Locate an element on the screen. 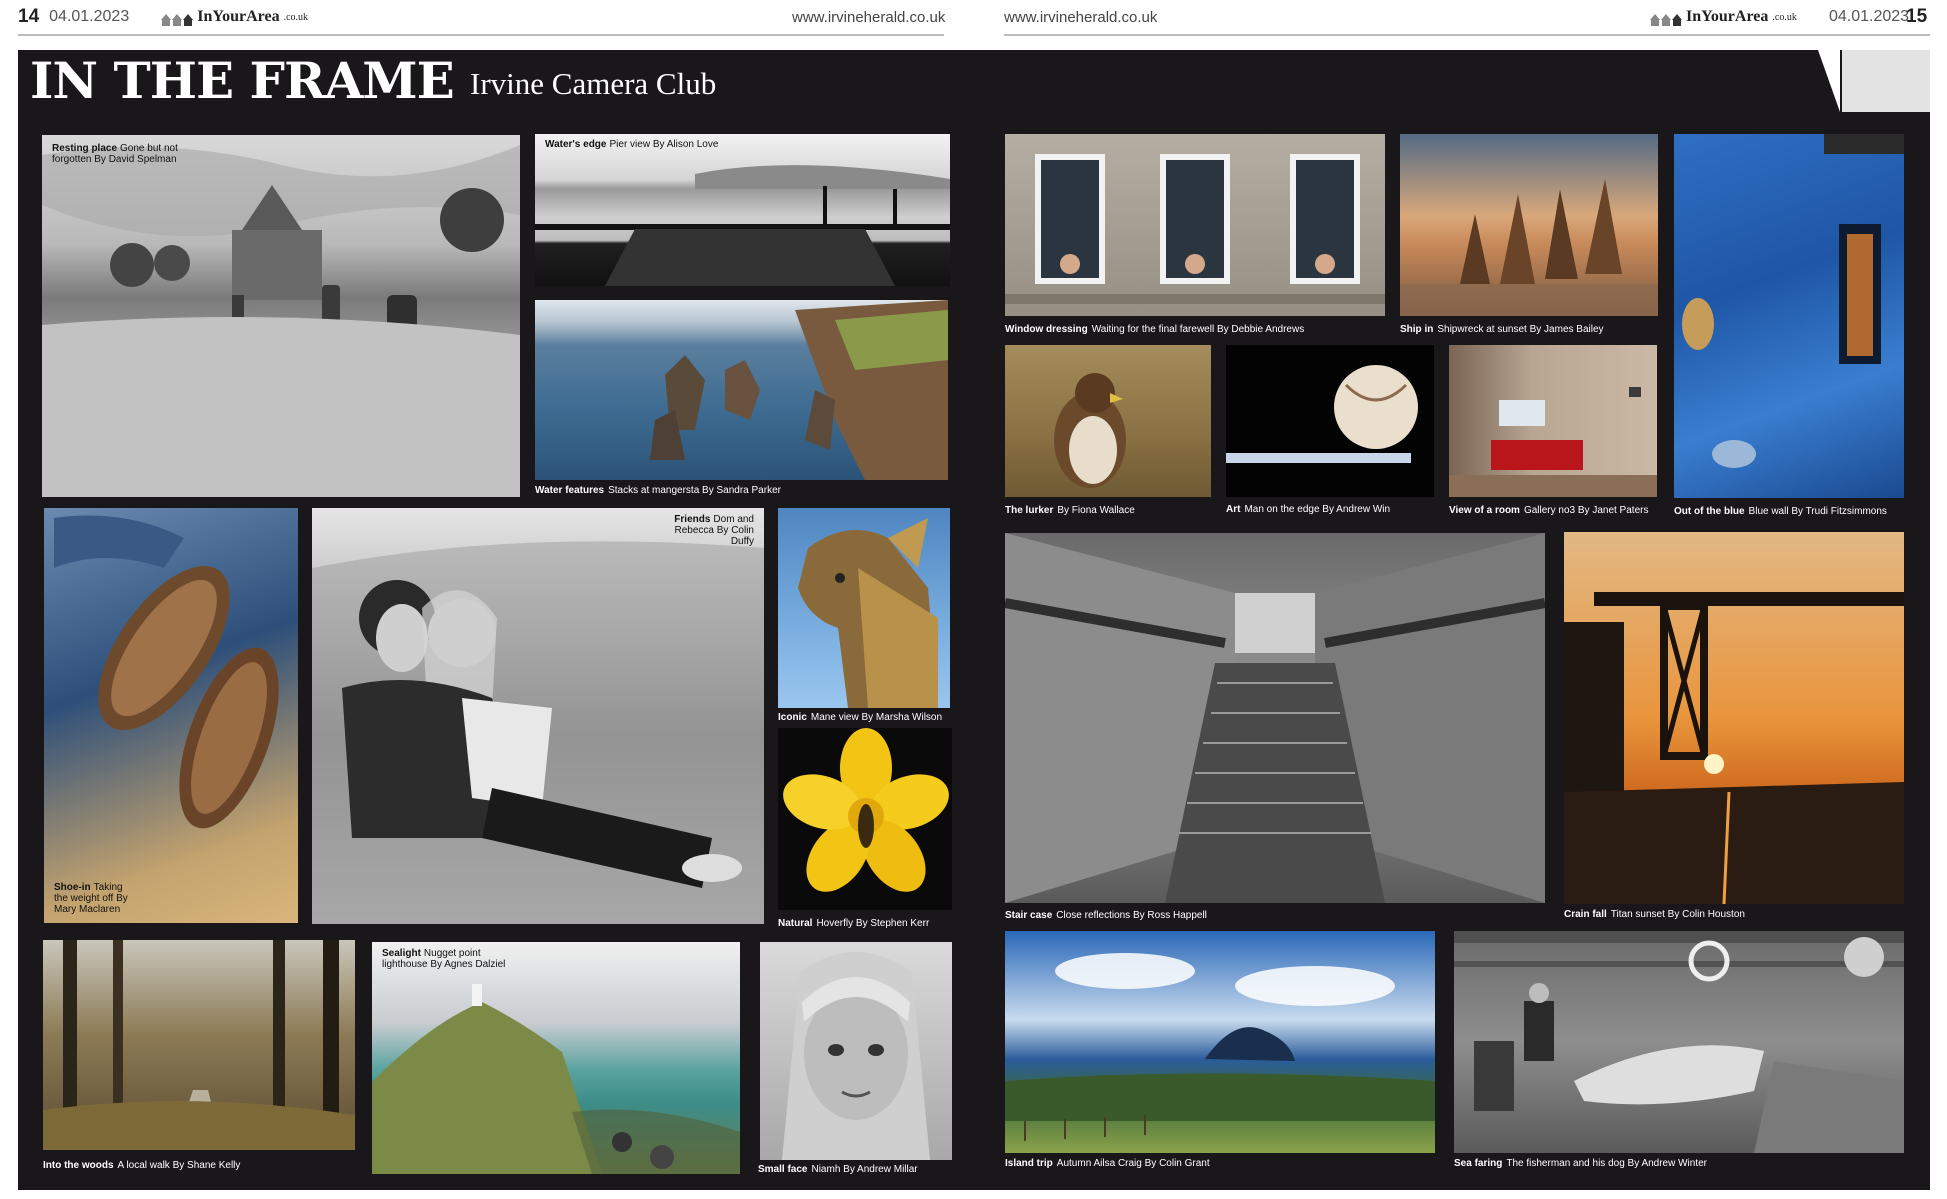 The image size is (1947, 1199). right-brand-suffix: .co.uk is located at coordinates (1784, 17).